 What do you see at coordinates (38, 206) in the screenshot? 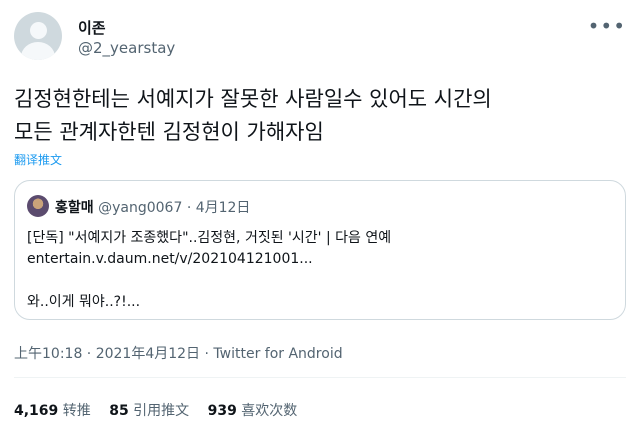
I see `quoted-author-avatar` at bounding box center [38, 206].